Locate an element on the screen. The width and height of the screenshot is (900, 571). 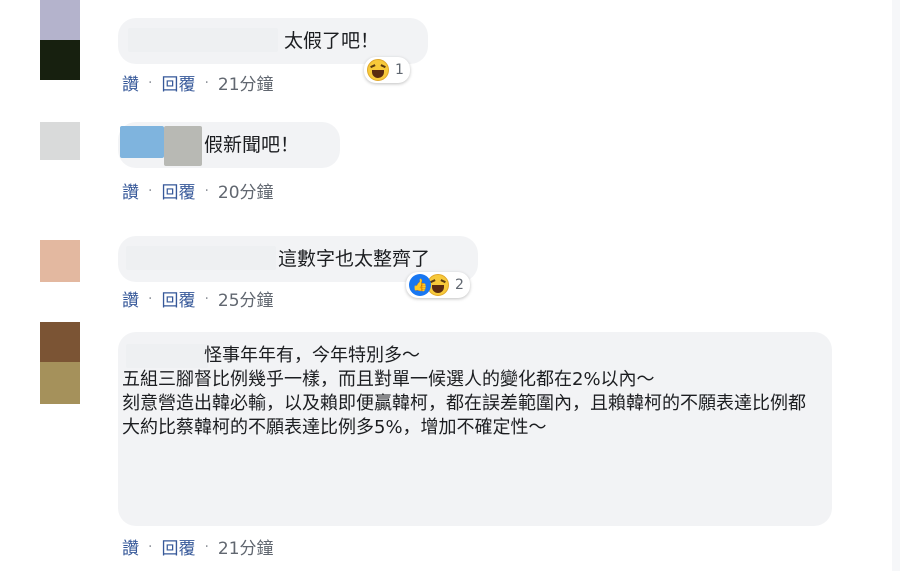
timestamp: 20分鐘 is located at coordinates (246, 190).